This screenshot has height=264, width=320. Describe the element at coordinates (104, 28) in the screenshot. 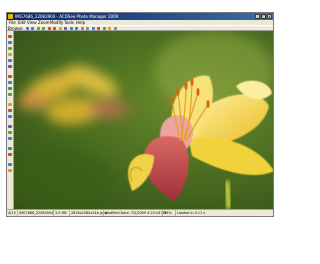

I see `share-icon` at that location.